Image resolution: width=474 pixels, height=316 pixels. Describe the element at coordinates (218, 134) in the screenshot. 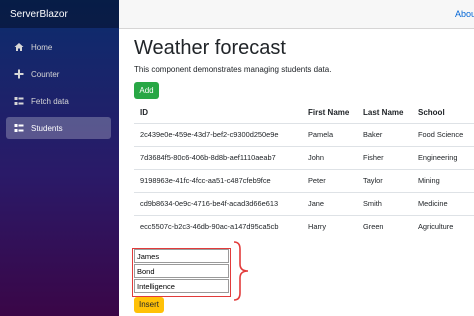

I see `cell-id: 2c439e0e-459e-43d7-bef2-c9300d250e9e` at that location.